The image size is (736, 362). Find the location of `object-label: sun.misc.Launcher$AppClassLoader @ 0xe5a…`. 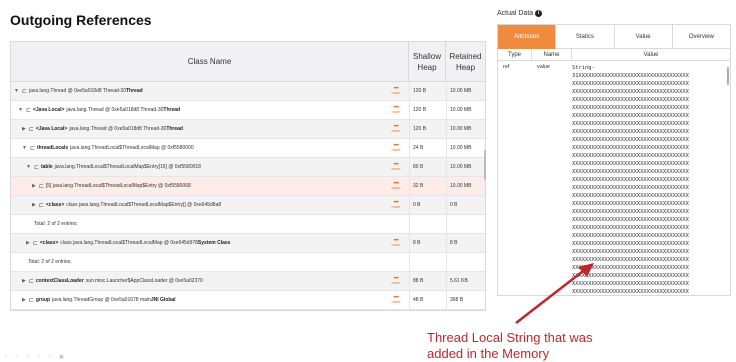

object-label: sun.misc.Launcher$AppClassLoader @ 0xe5a… is located at coordinates (144, 281).